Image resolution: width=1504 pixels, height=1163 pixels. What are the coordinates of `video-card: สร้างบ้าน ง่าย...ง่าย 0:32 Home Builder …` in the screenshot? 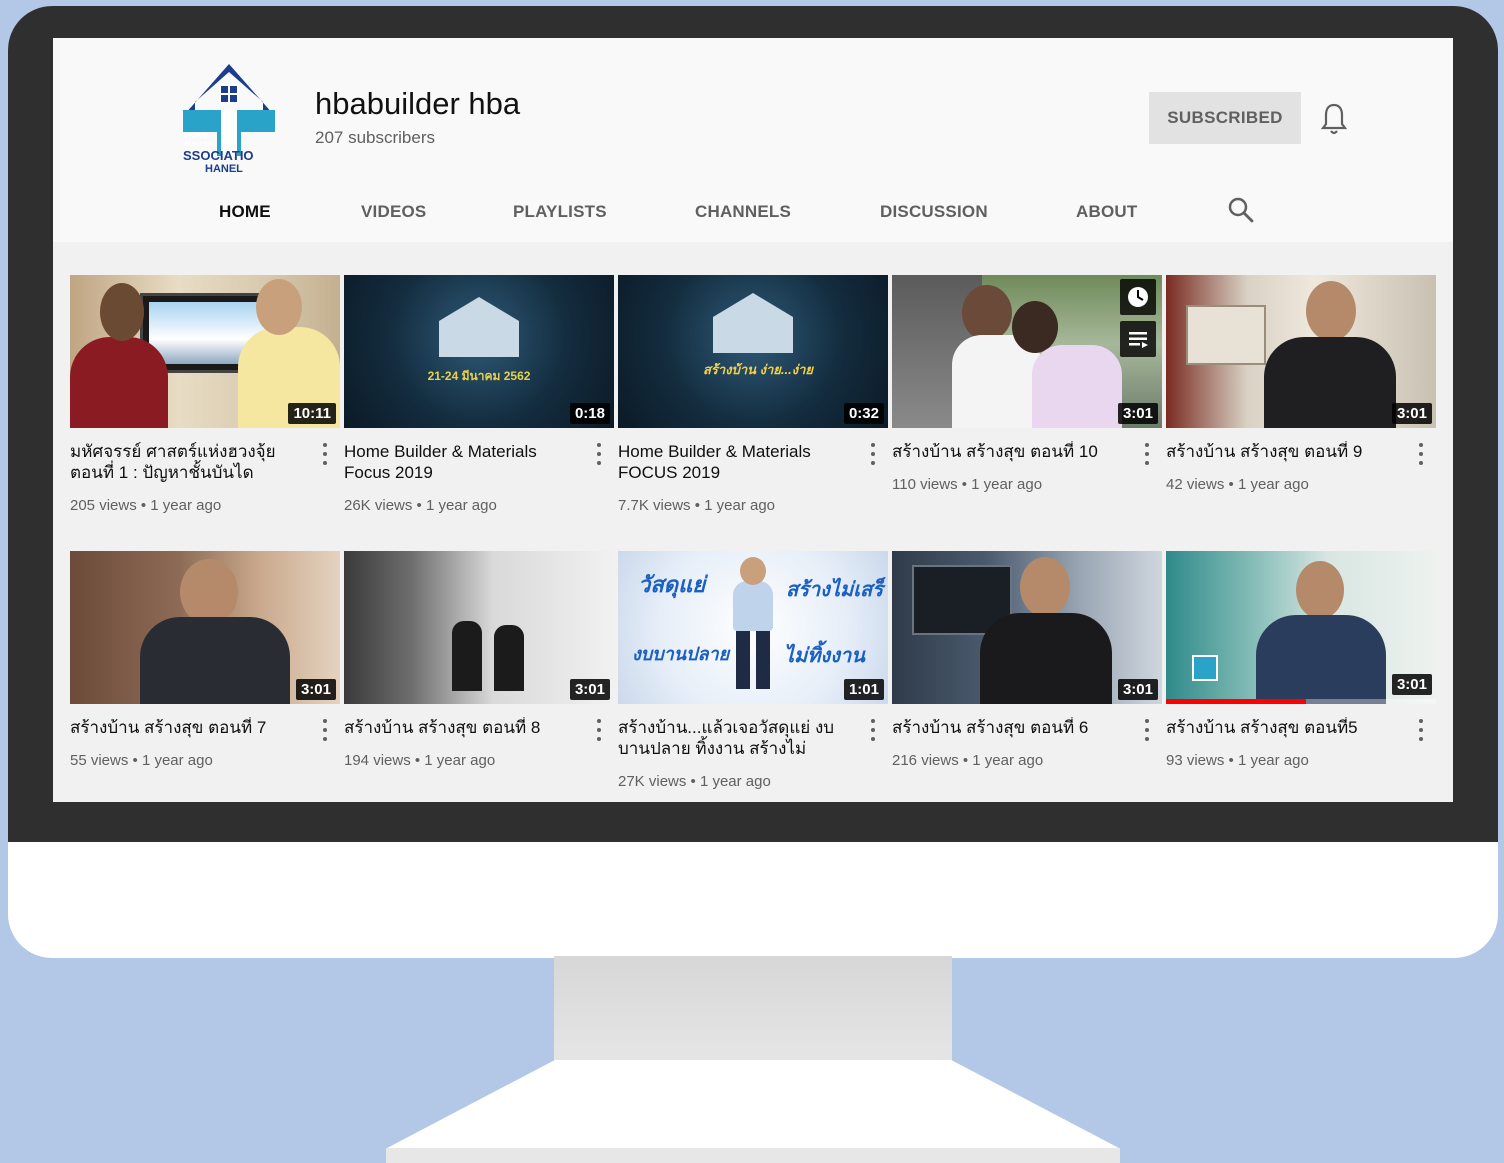 It's located at (753, 395).